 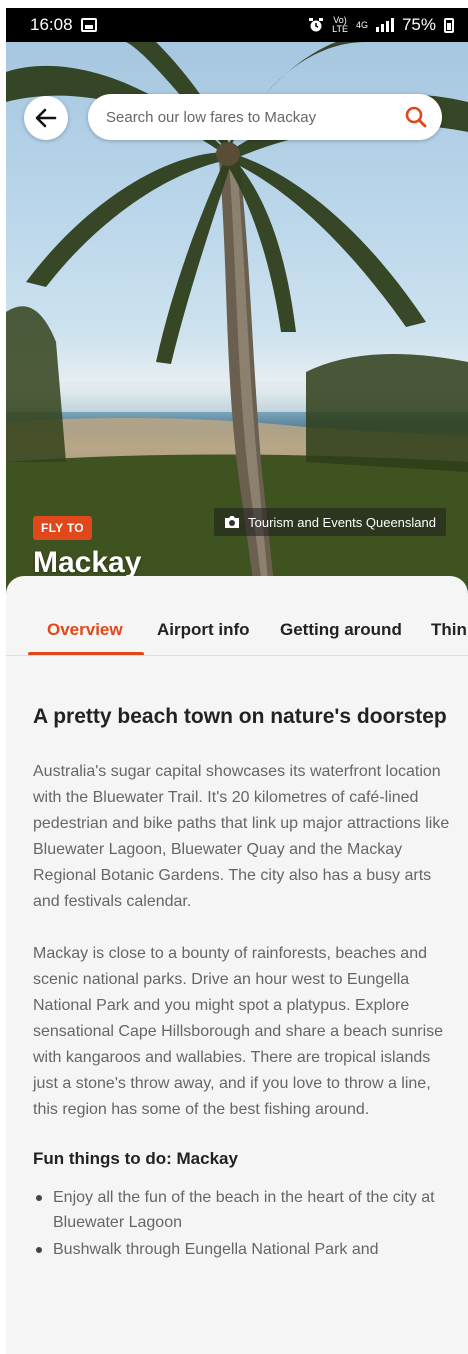 I want to click on tab-overview: Overview, so click(x=85, y=630).